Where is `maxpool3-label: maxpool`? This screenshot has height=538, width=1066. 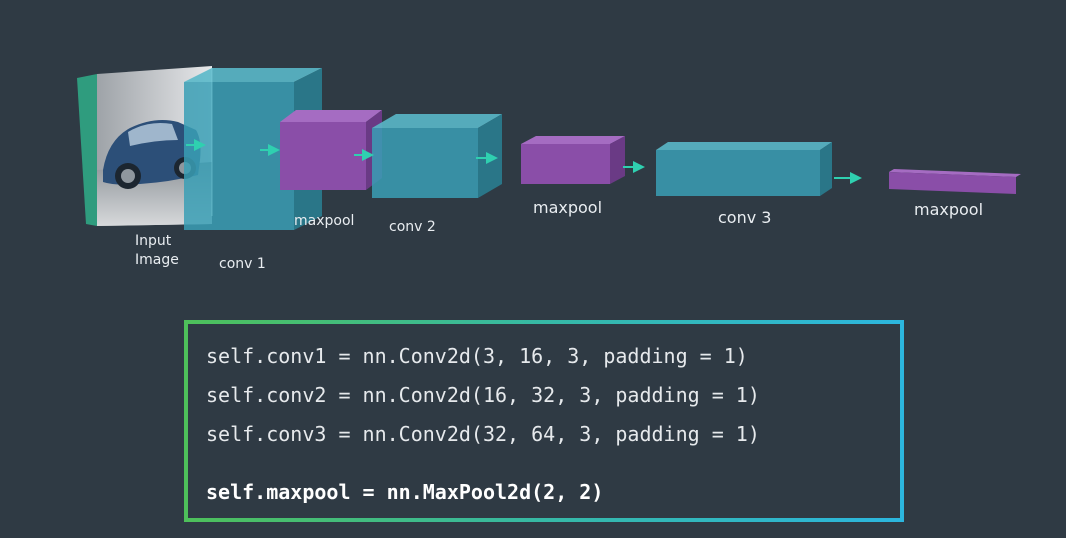 maxpool3-label: maxpool is located at coordinates (949, 209).